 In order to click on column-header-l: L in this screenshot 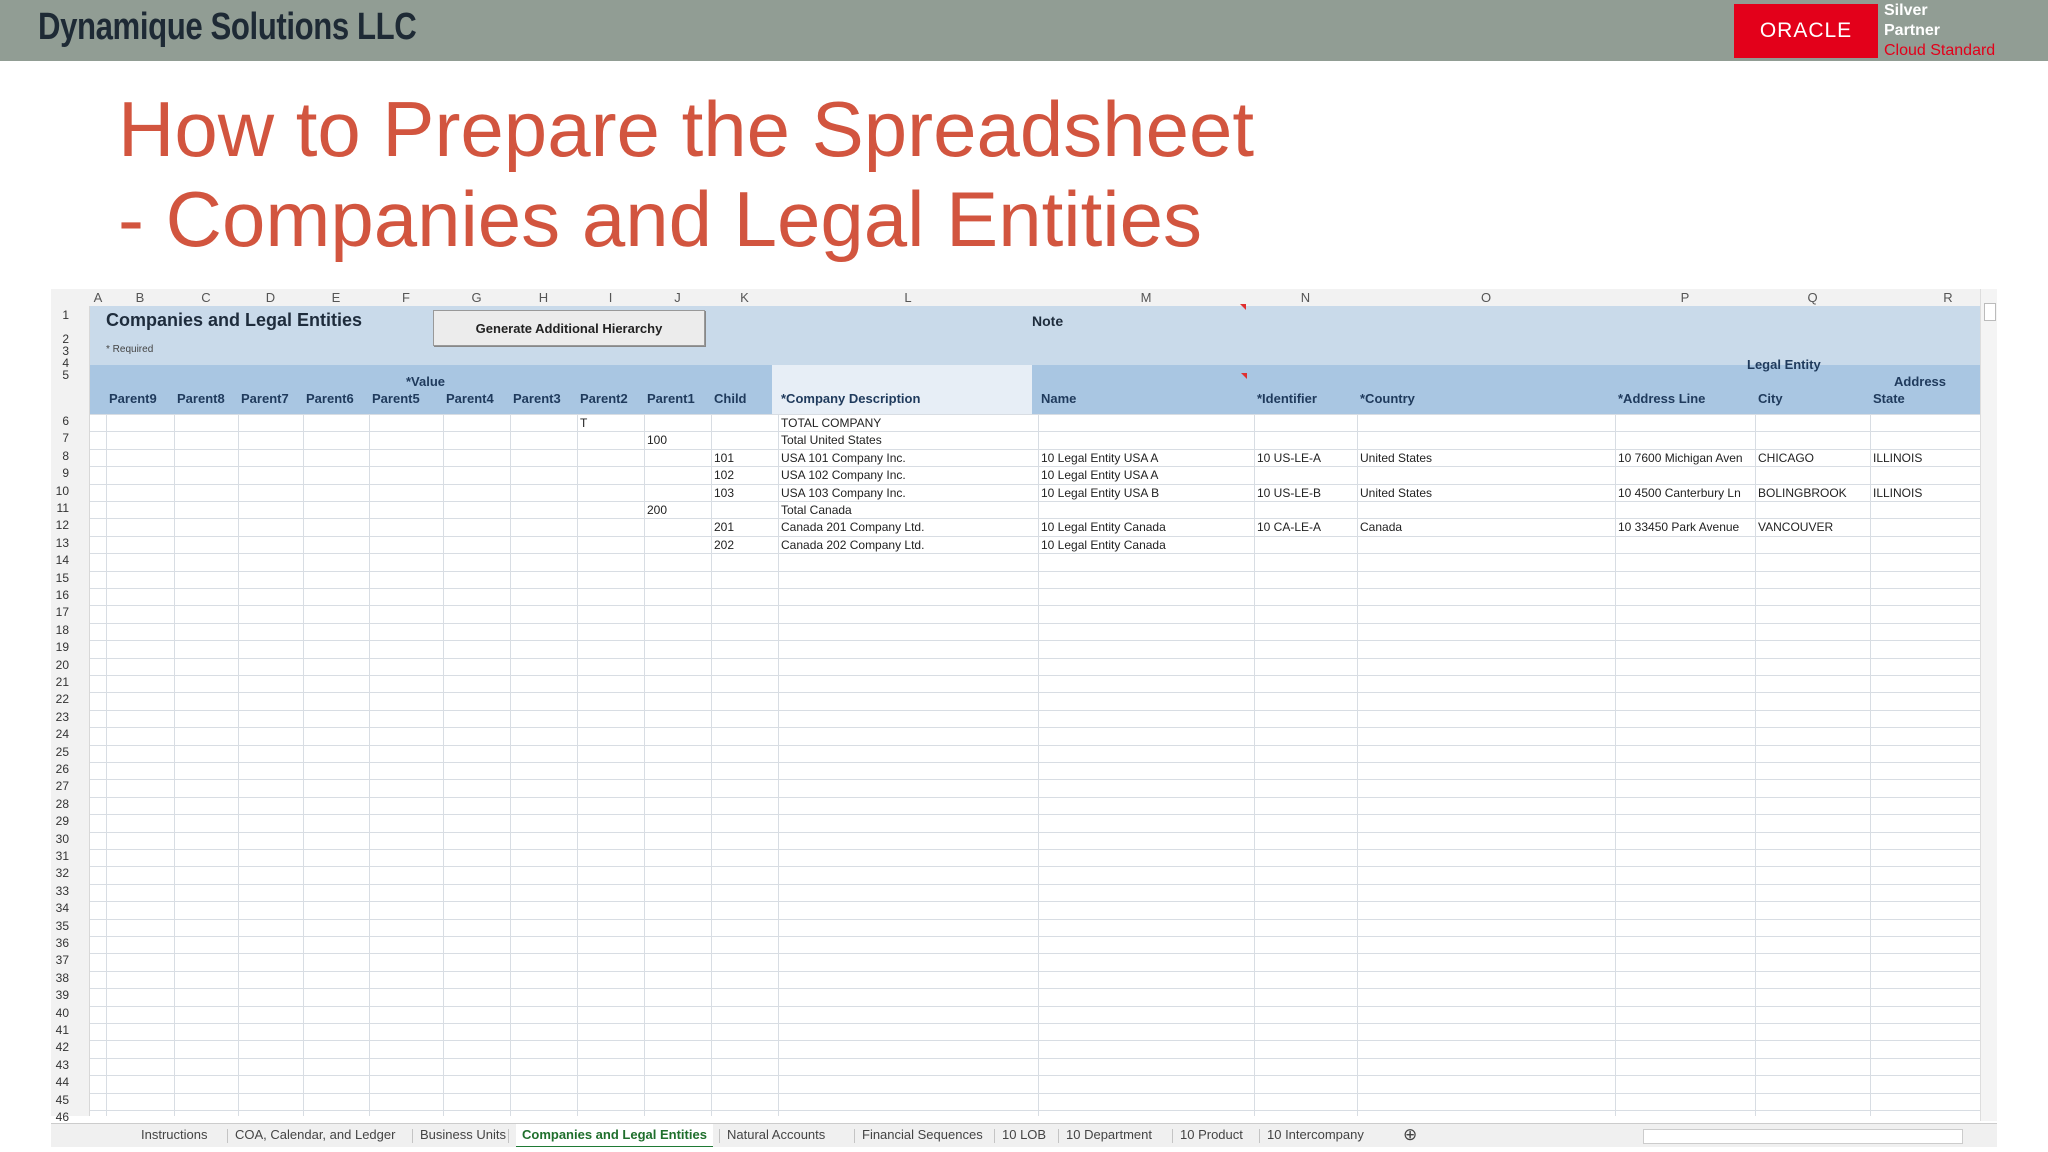, I will do `click(907, 297)`.